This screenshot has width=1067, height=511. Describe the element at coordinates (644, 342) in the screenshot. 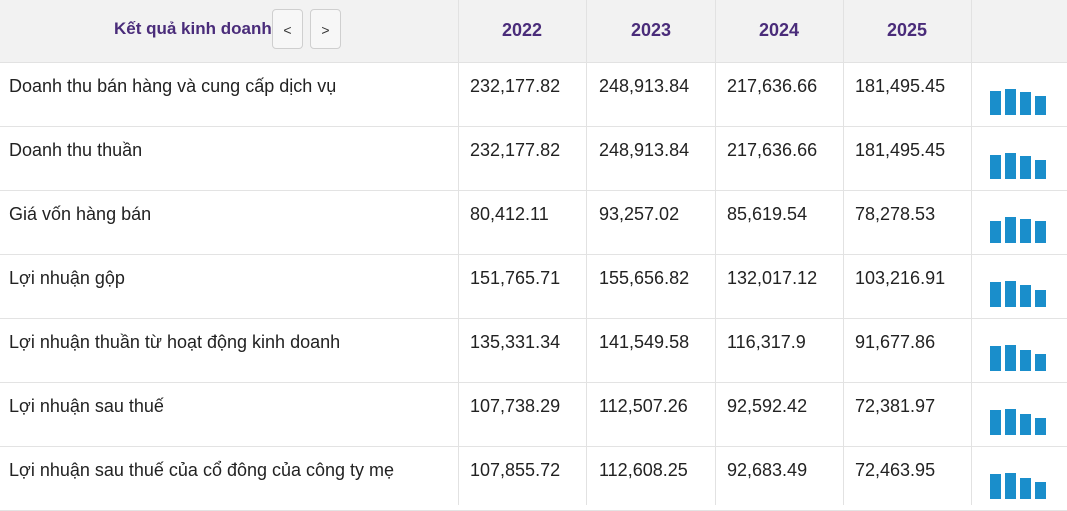

I see `row-value-2023: 141,549.58` at that location.